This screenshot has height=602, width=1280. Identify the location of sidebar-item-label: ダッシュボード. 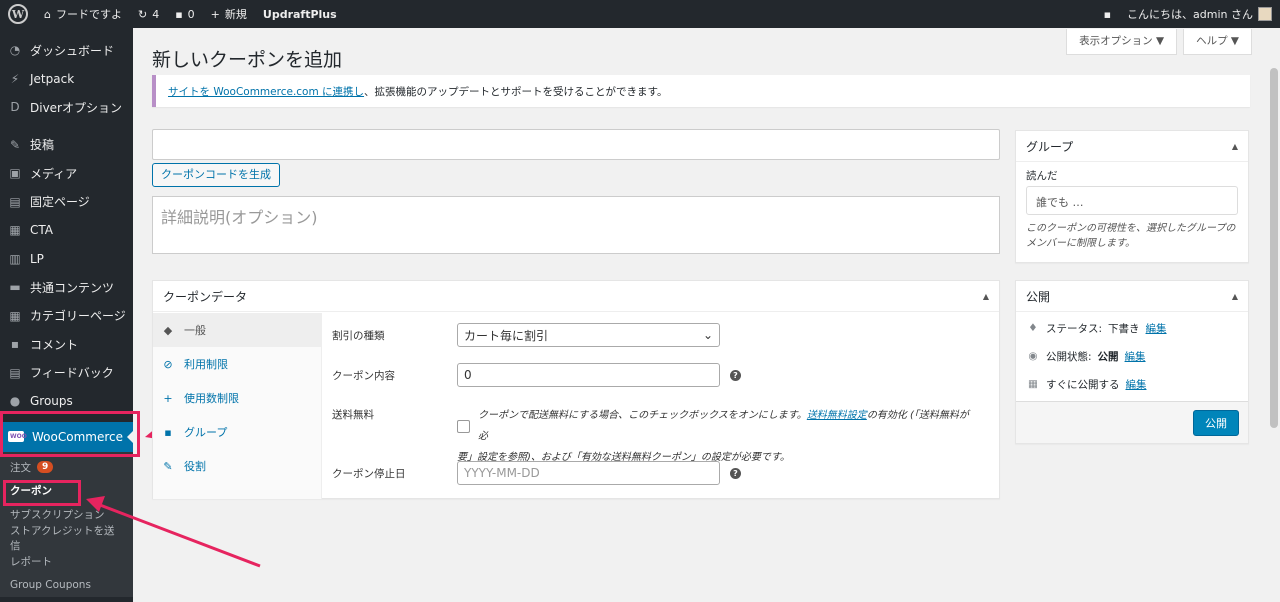
(72, 50).